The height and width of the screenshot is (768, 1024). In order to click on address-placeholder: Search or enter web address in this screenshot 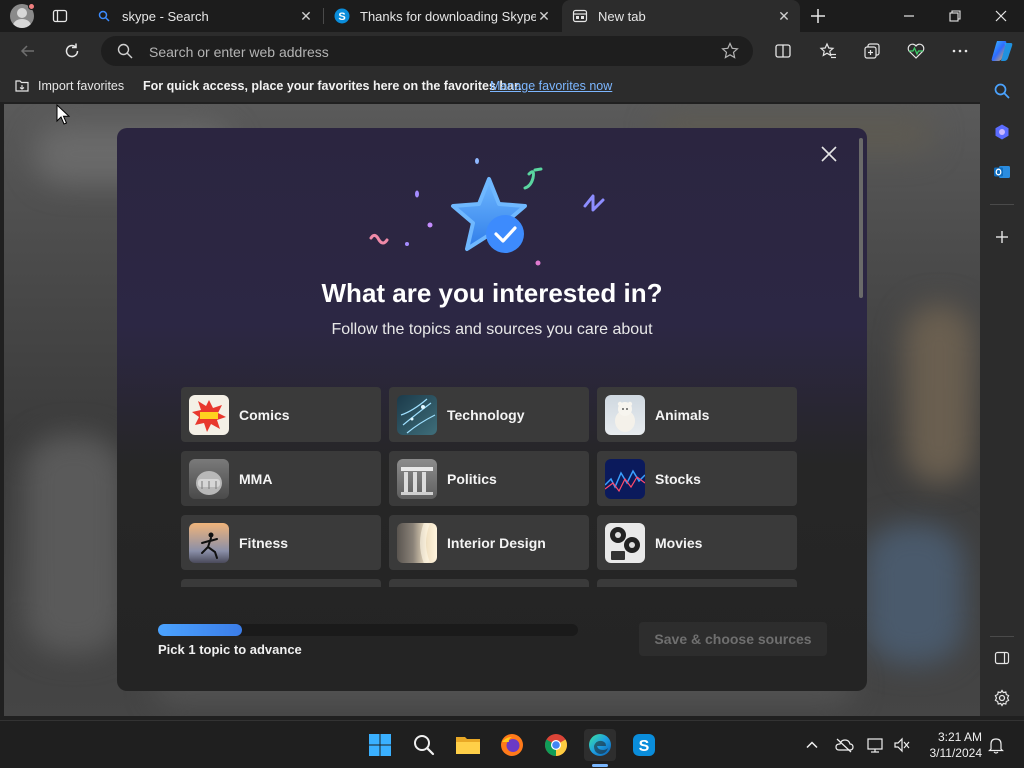, I will do `click(239, 52)`.